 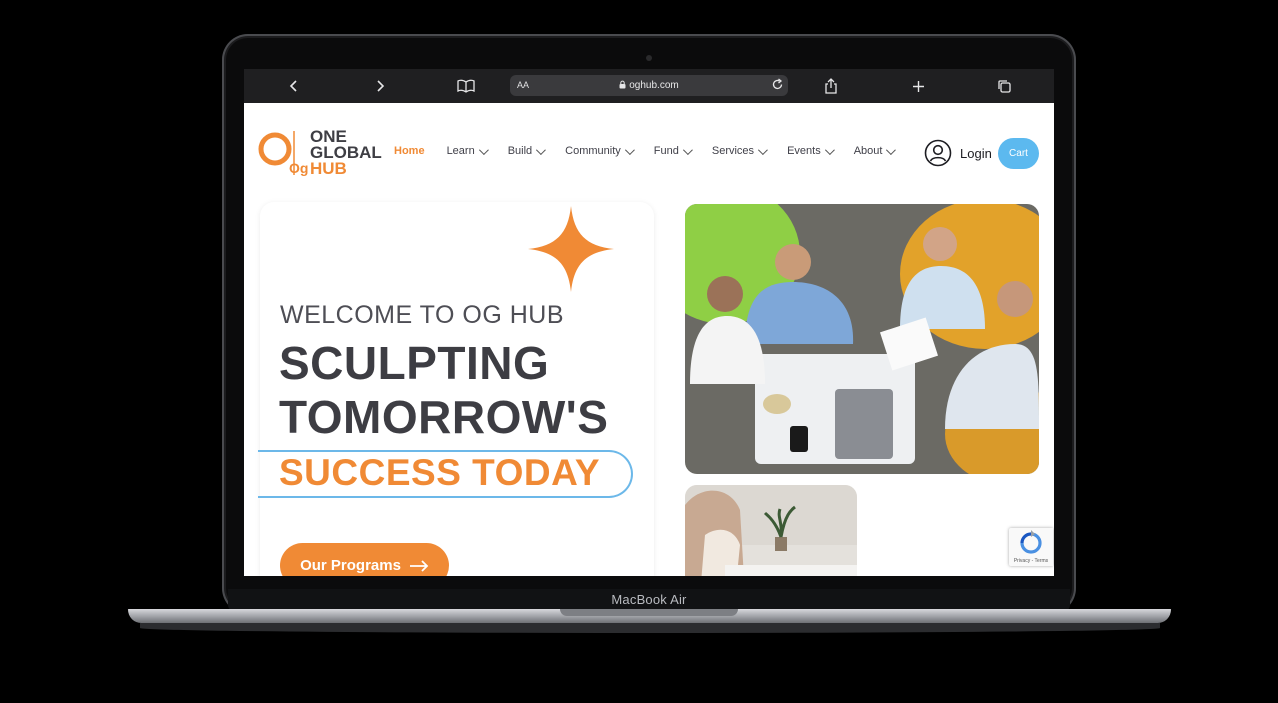 I want to click on headline-line-2: TOMORROW'S, so click(x=444, y=417).